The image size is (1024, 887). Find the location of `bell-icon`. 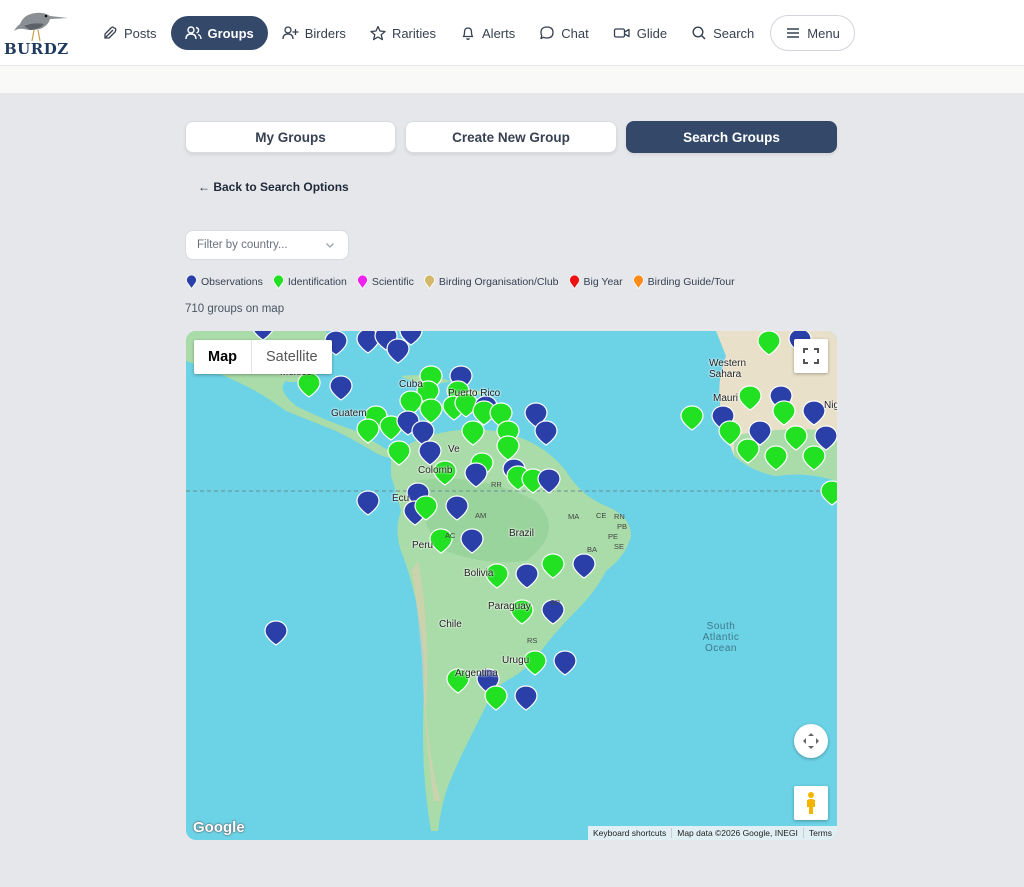

bell-icon is located at coordinates (468, 33).